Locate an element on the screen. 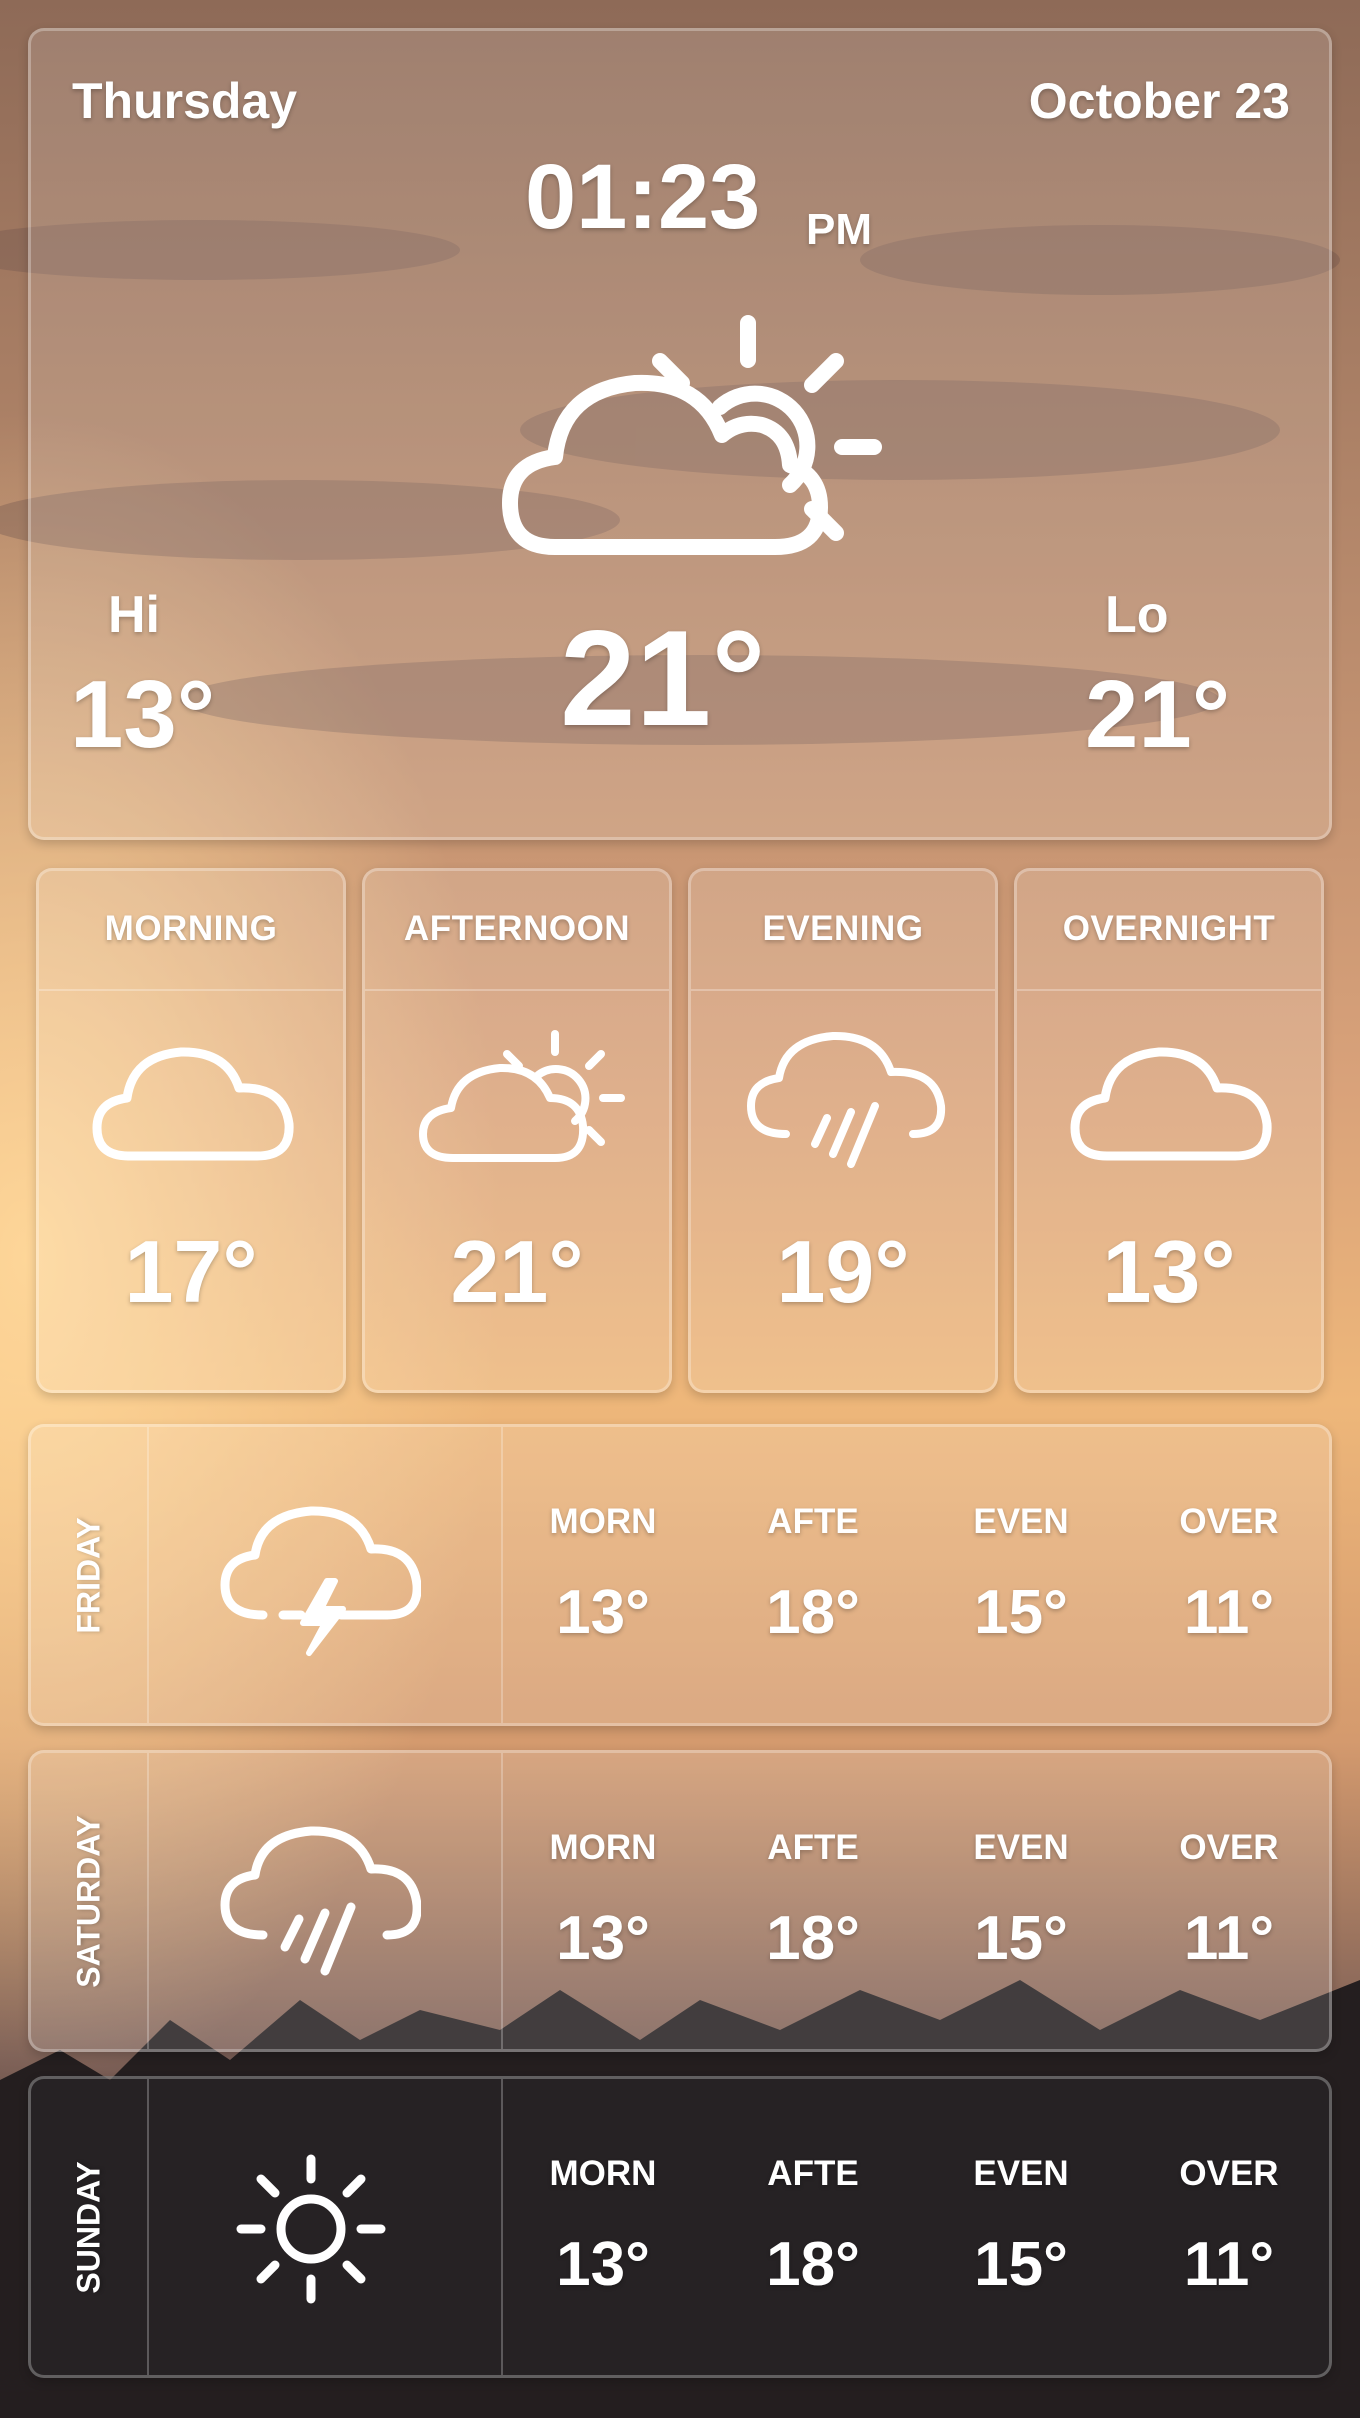 Image resolution: width=1360 pixels, height=2418 pixels. period-temperature: 19° is located at coordinates (843, 1271).